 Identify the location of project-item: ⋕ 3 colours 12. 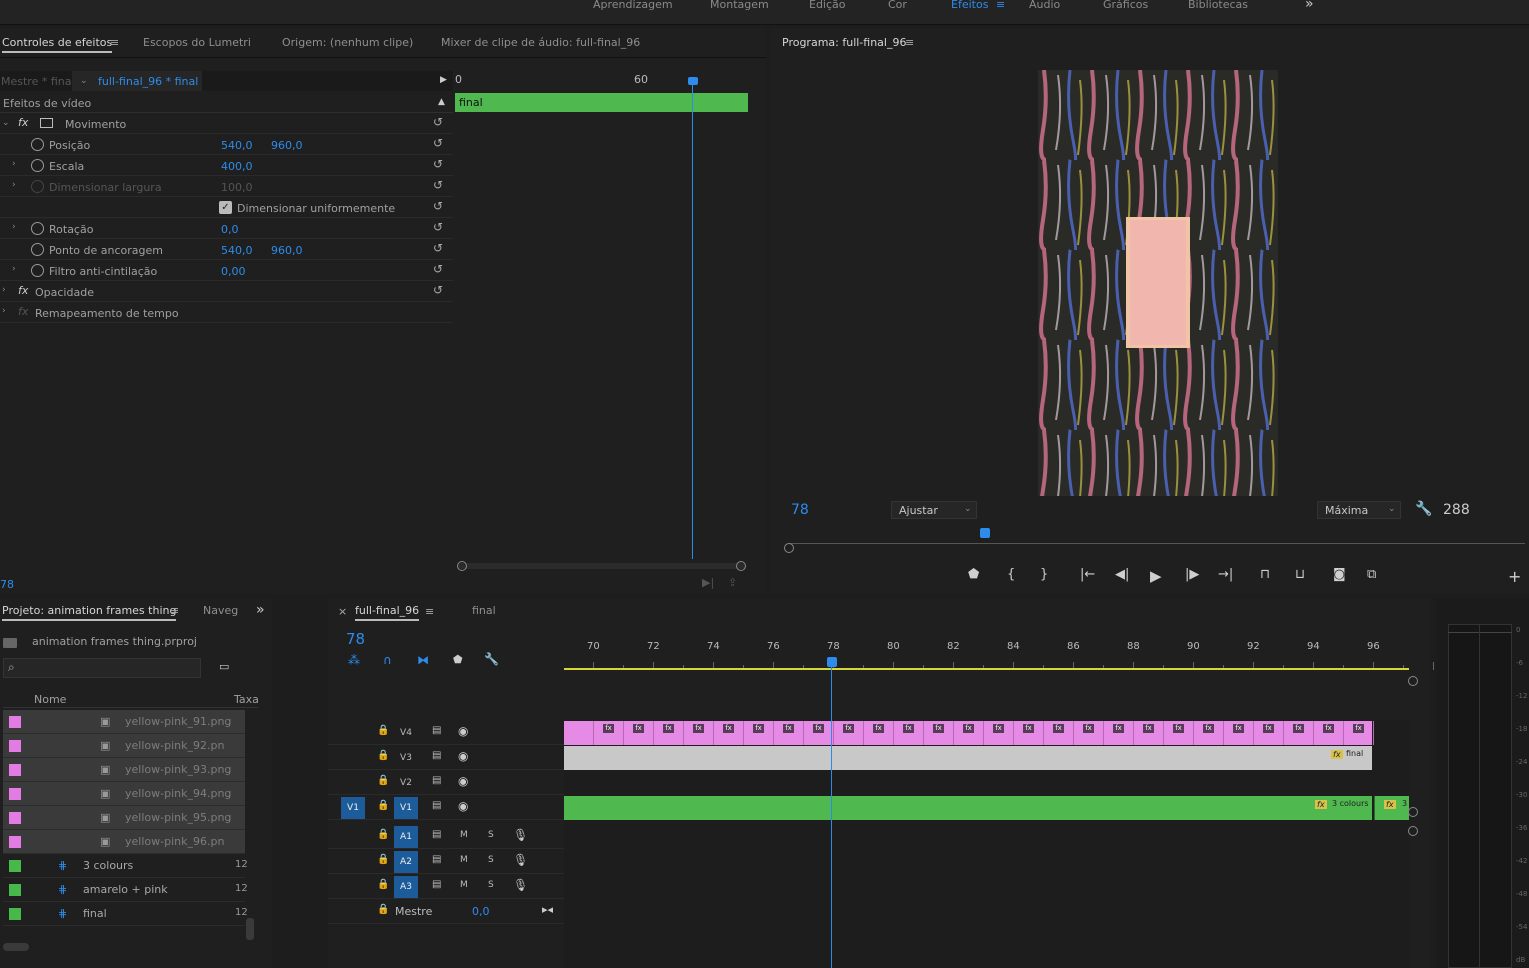
(125, 866).